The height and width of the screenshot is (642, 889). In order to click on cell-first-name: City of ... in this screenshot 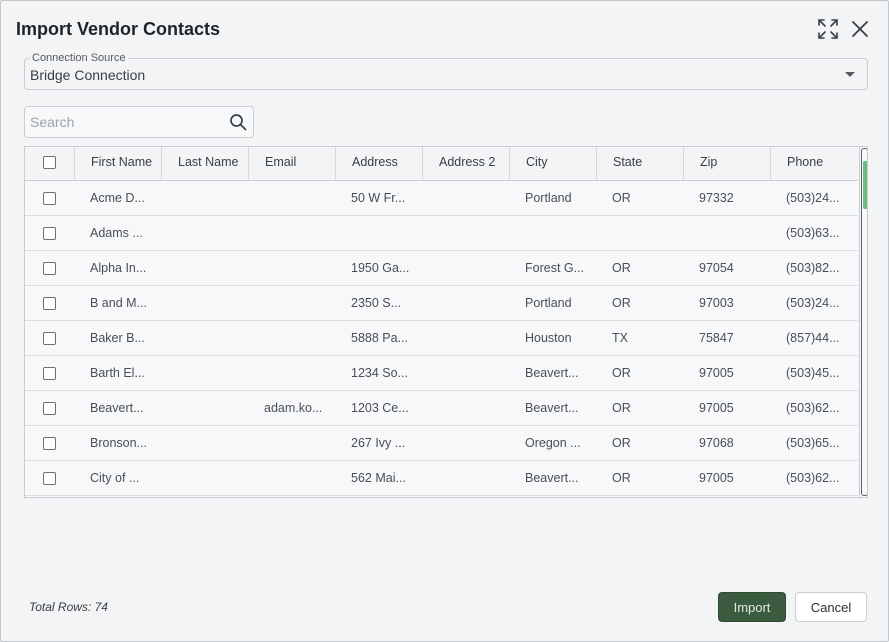, I will do `click(115, 478)`.